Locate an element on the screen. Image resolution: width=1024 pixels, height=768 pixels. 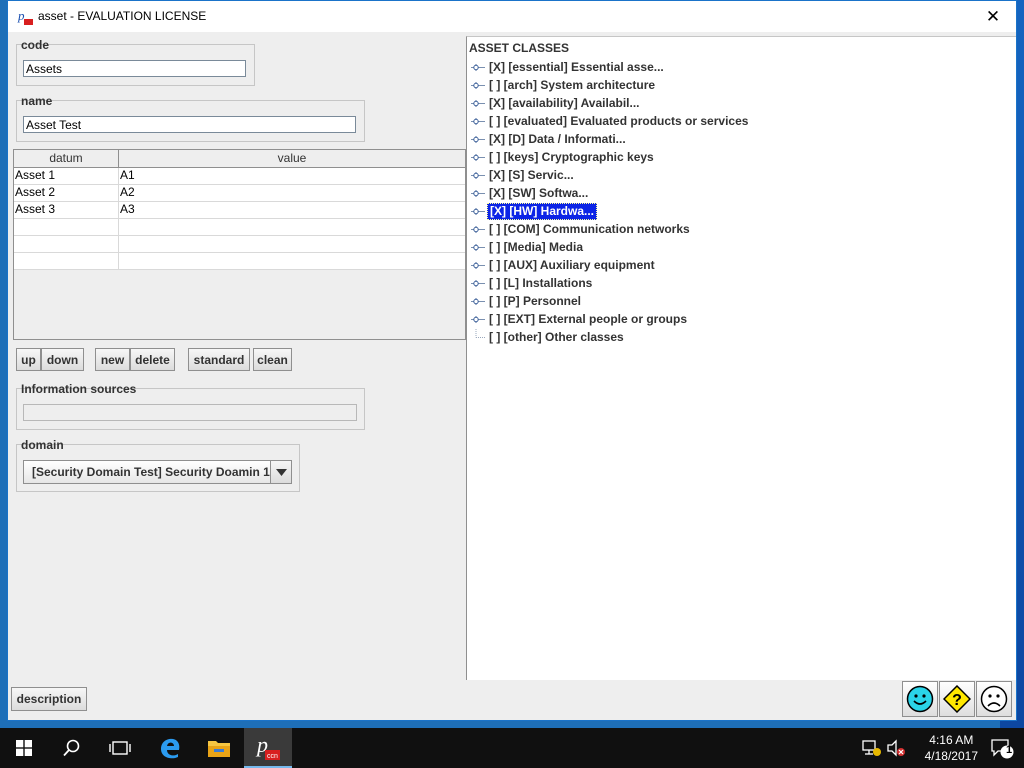
new-button: new is located at coordinates (112, 359).